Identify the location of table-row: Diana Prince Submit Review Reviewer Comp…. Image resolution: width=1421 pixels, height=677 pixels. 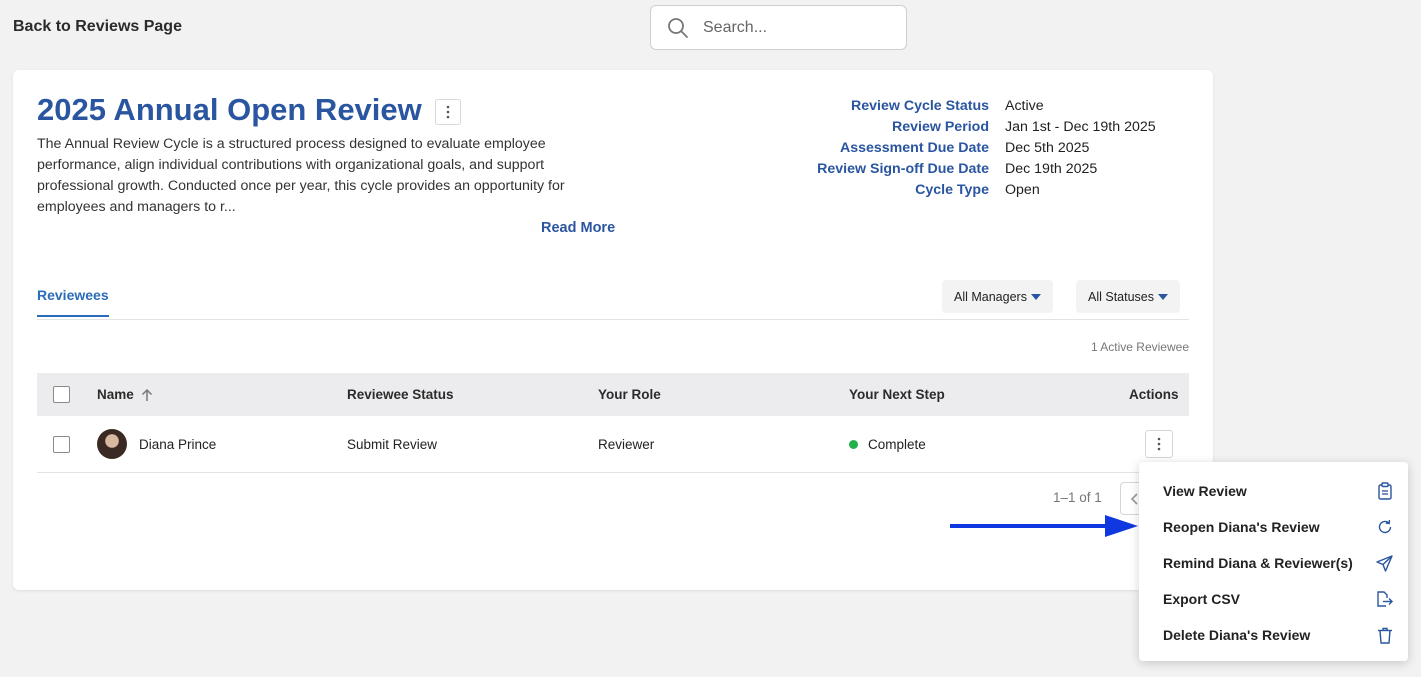
(613, 444).